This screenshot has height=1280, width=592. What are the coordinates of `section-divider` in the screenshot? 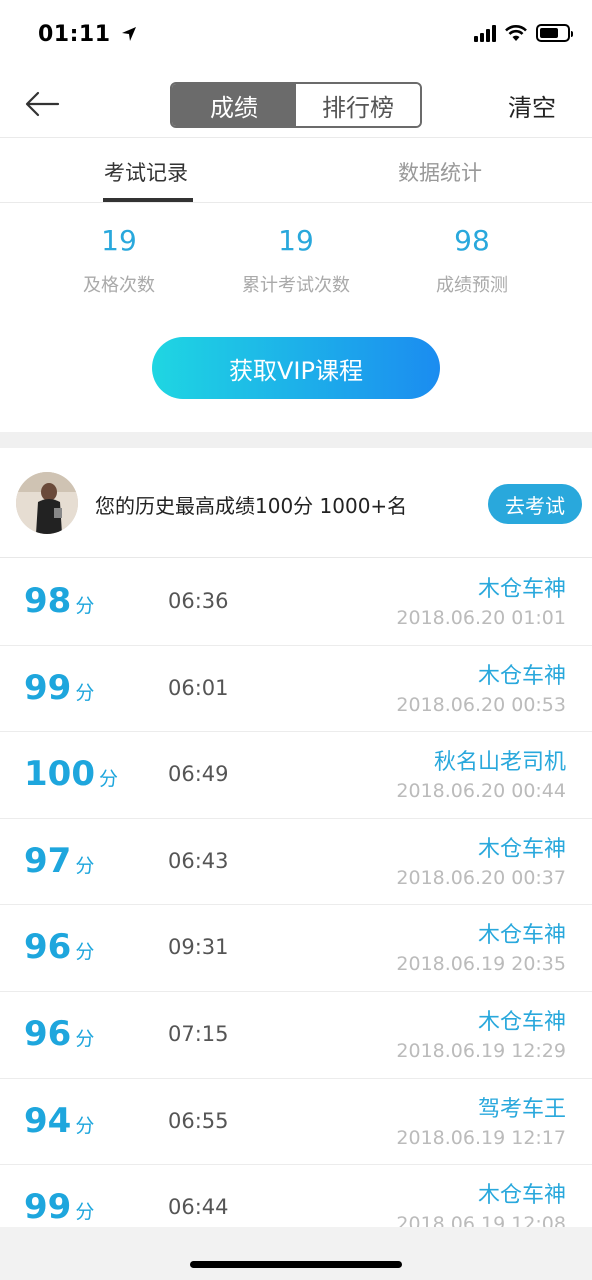 It's located at (296, 440).